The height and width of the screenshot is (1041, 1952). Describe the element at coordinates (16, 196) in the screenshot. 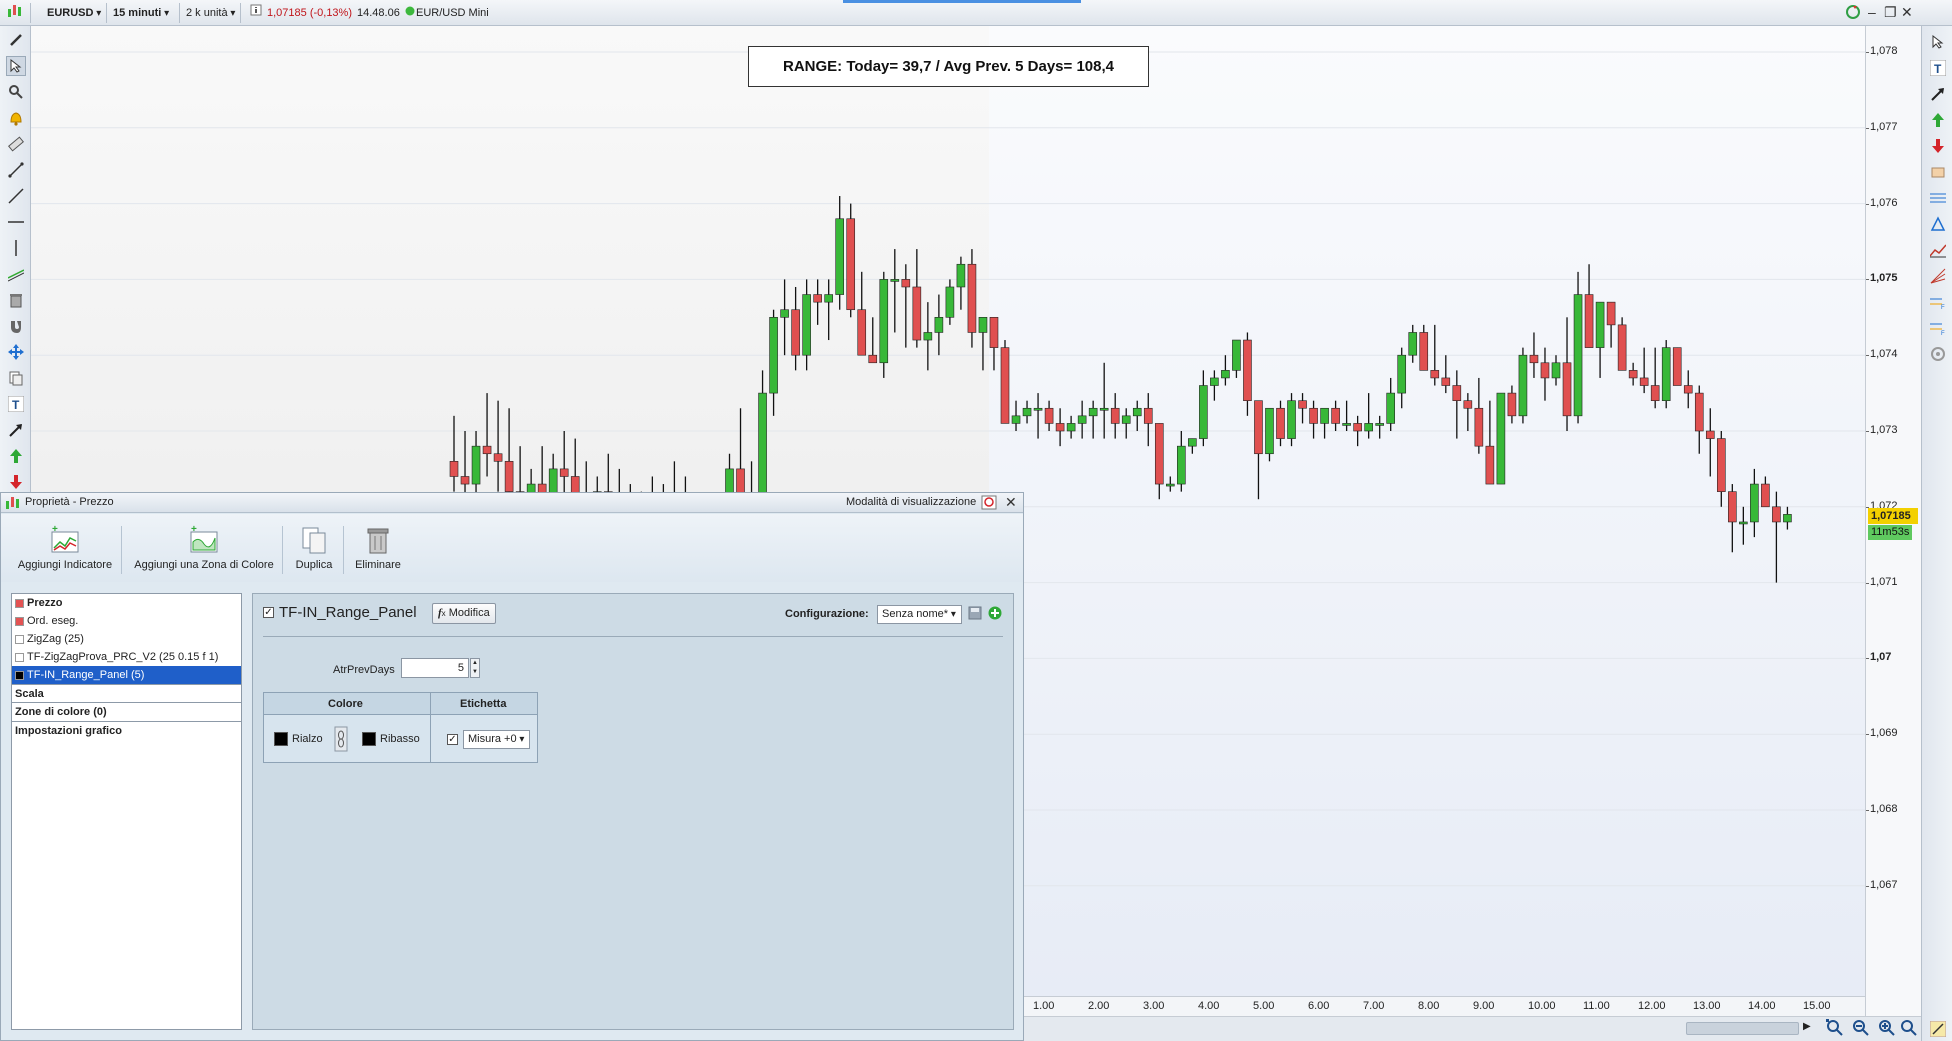

I see `line-tool-icon` at that location.